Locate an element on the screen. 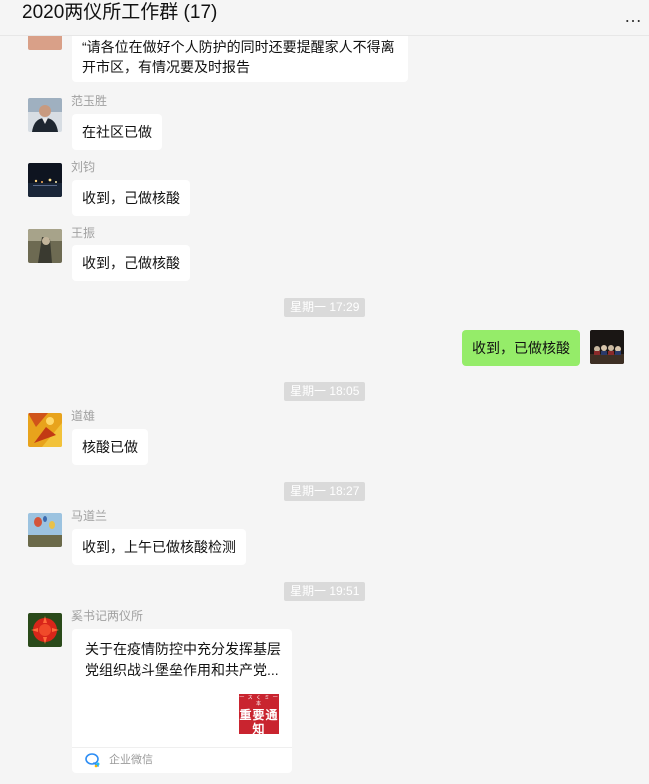  card-divider is located at coordinates (182, 747).